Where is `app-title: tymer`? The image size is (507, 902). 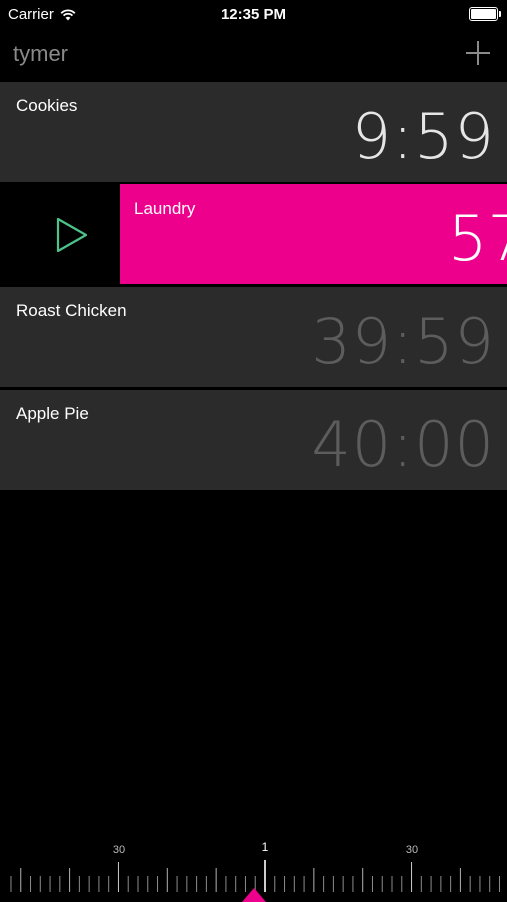
app-title: tymer is located at coordinates (40, 53).